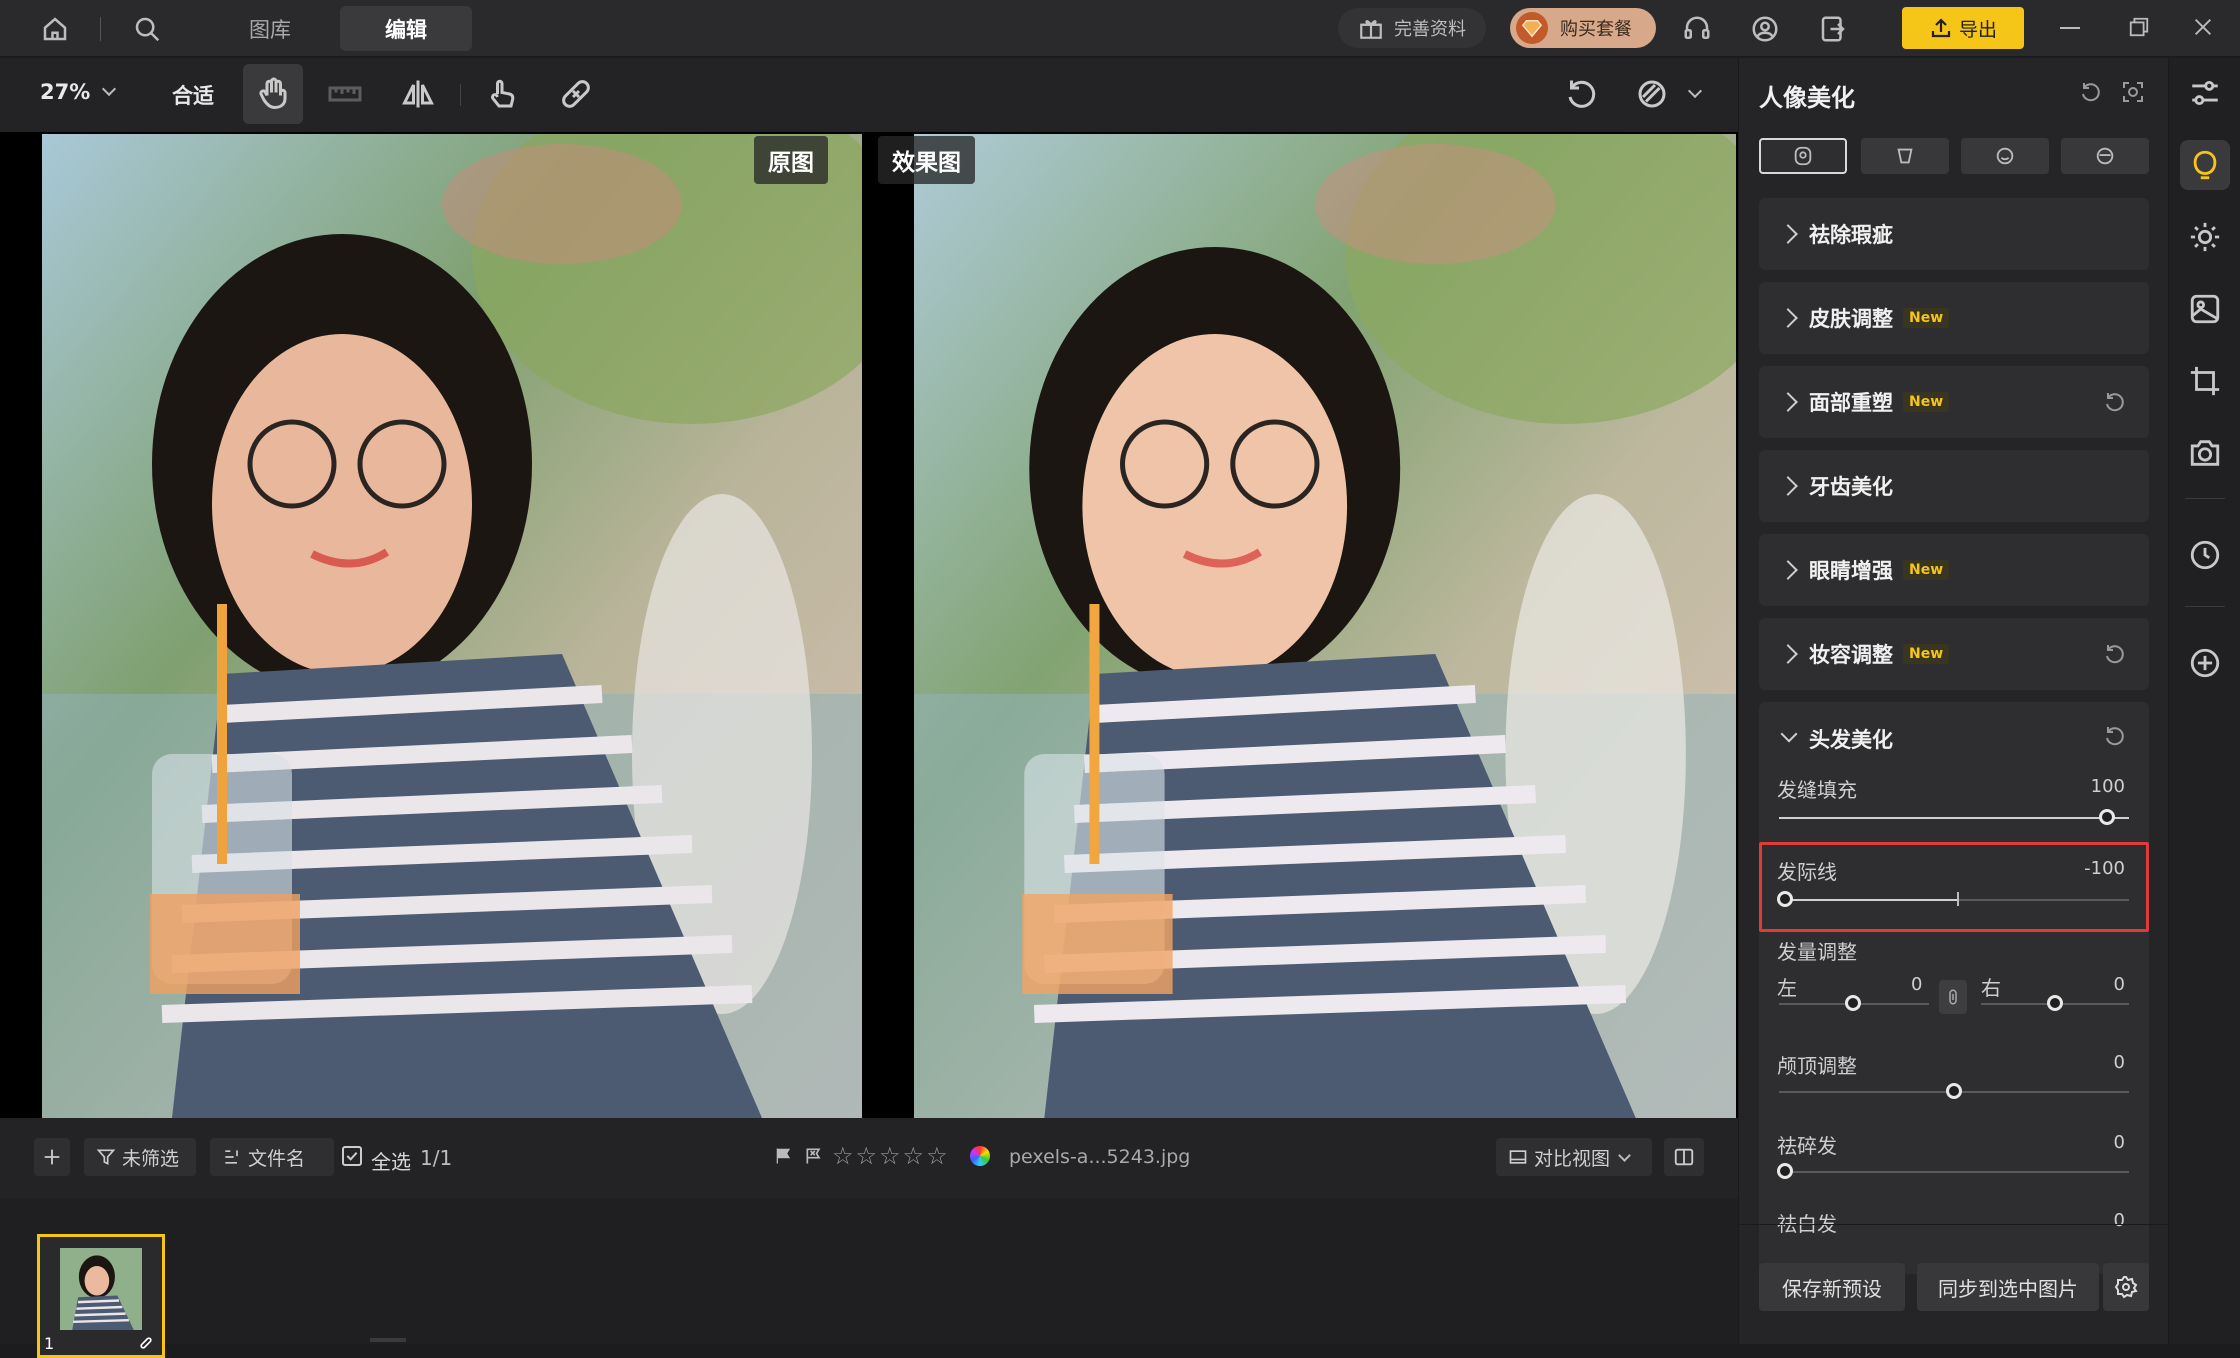  I want to click on split-view-button, so click(1684, 1157).